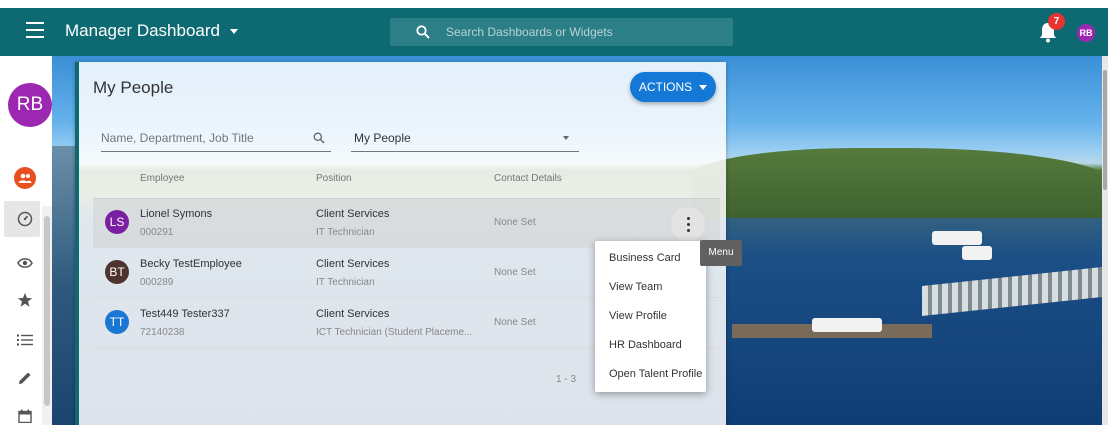 The height and width of the screenshot is (425, 1108). I want to click on list-icon, so click(25, 340).